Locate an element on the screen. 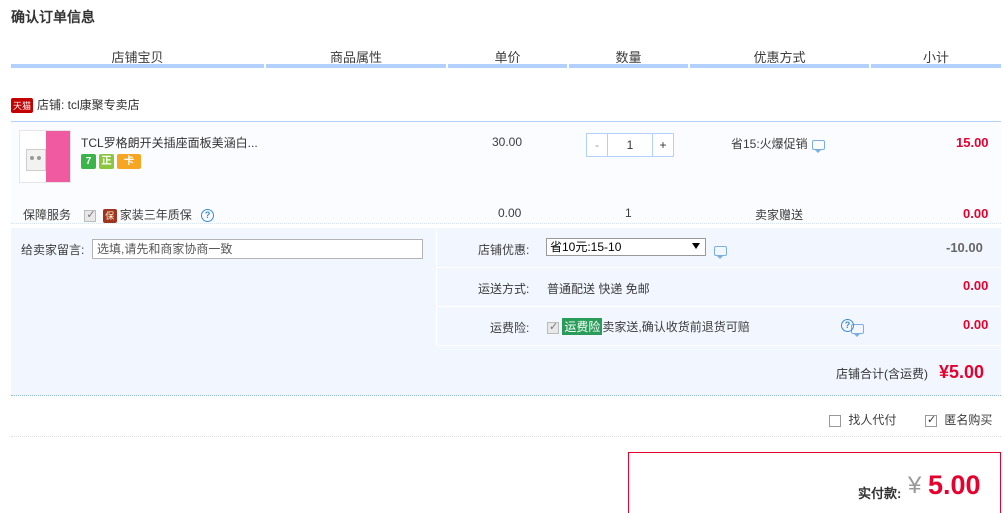 This screenshot has width=1004, height=513. promotion-text: 省15:火爆促销 is located at coordinates (769, 144).